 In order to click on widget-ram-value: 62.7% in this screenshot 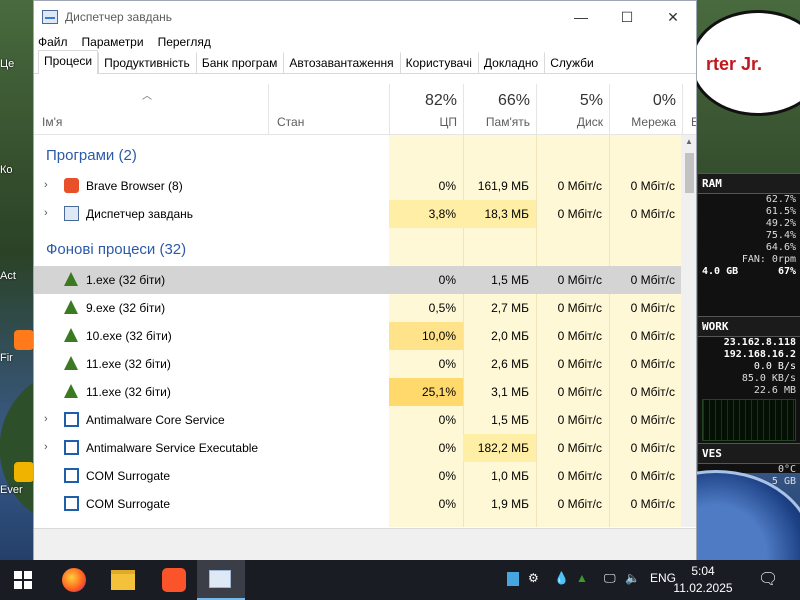, I will do `click(780, 199)`.